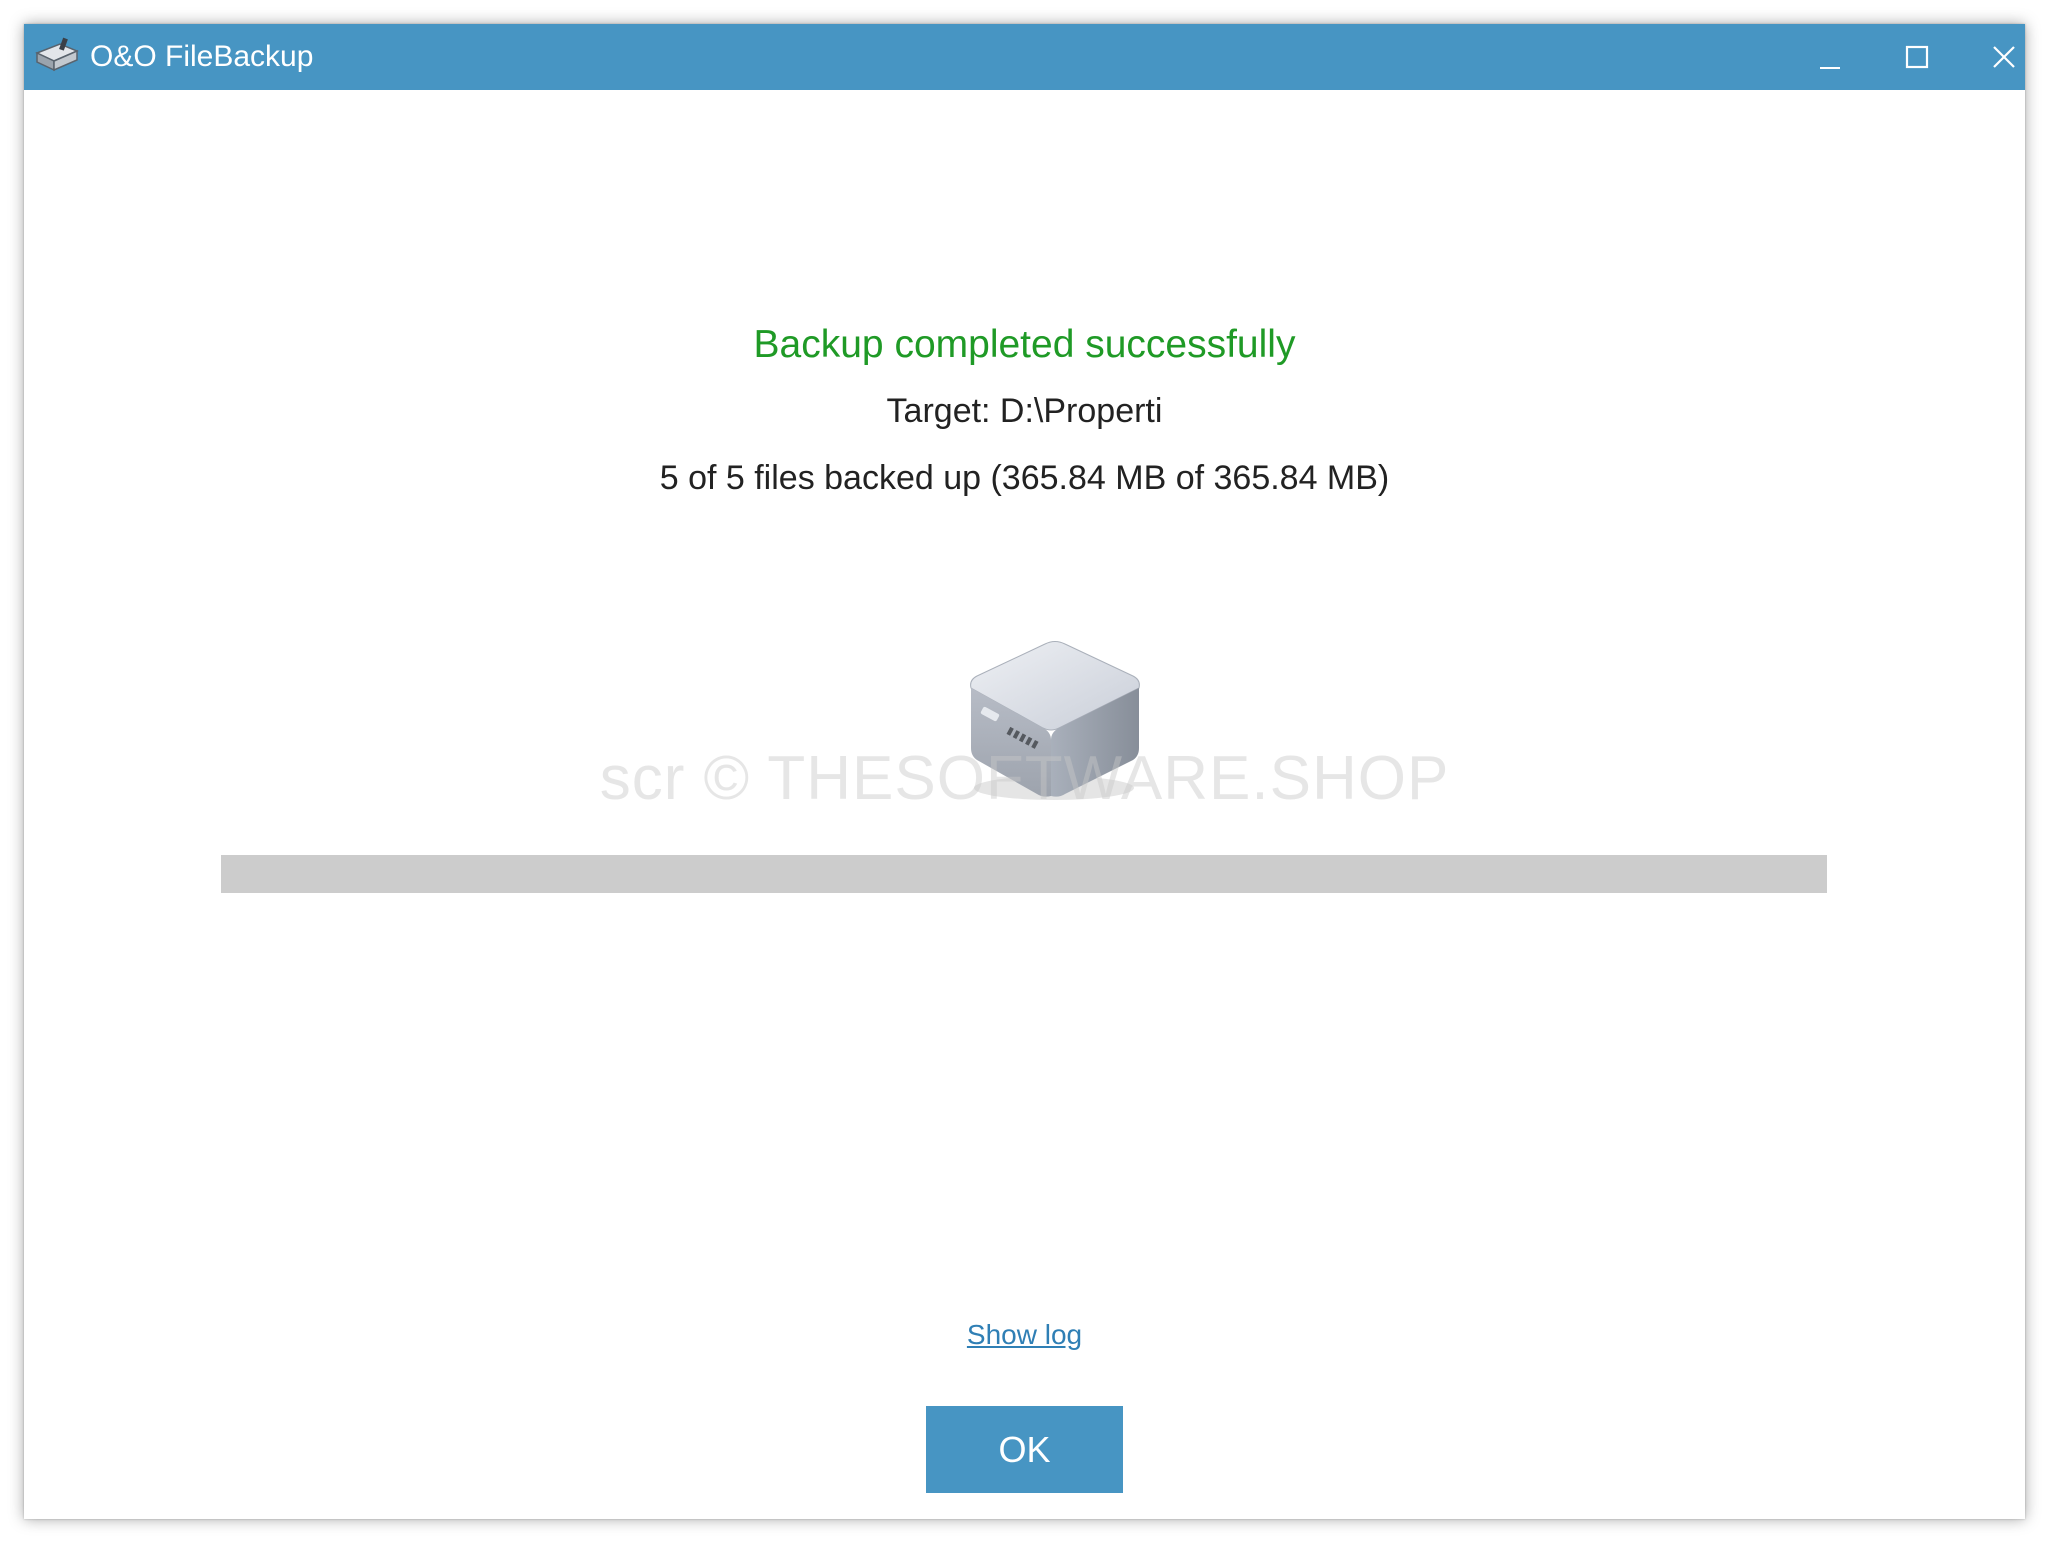 This screenshot has width=2048, height=1543. I want to click on status-title: Backup completed successfully, so click(1024, 344).